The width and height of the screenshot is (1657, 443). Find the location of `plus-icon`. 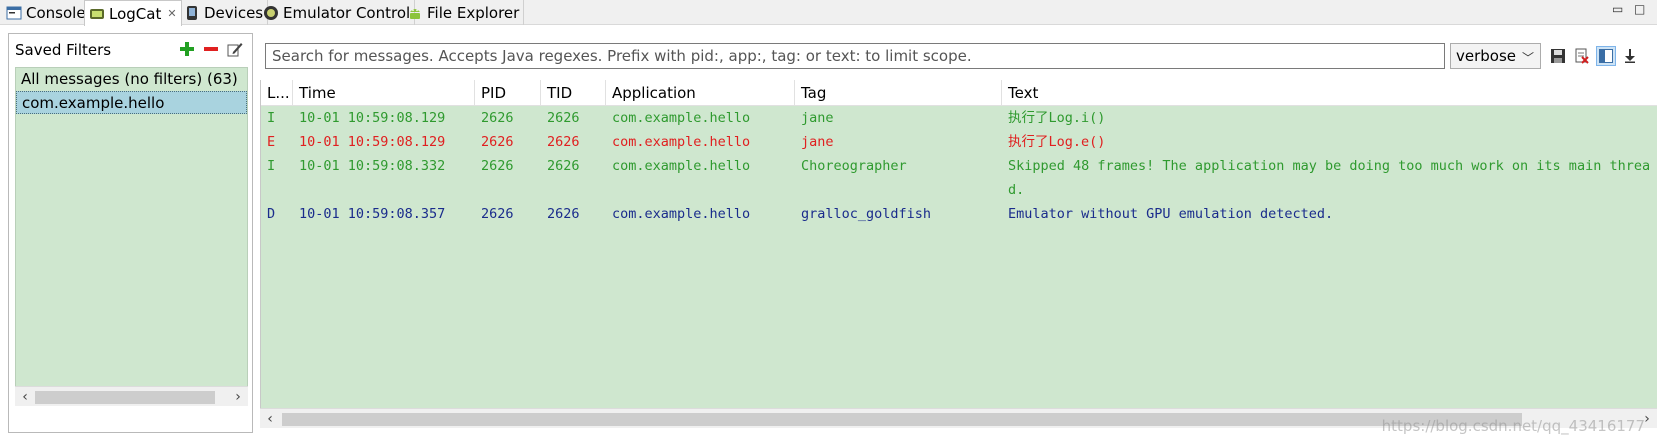

plus-icon is located at coordinates (187, 49).